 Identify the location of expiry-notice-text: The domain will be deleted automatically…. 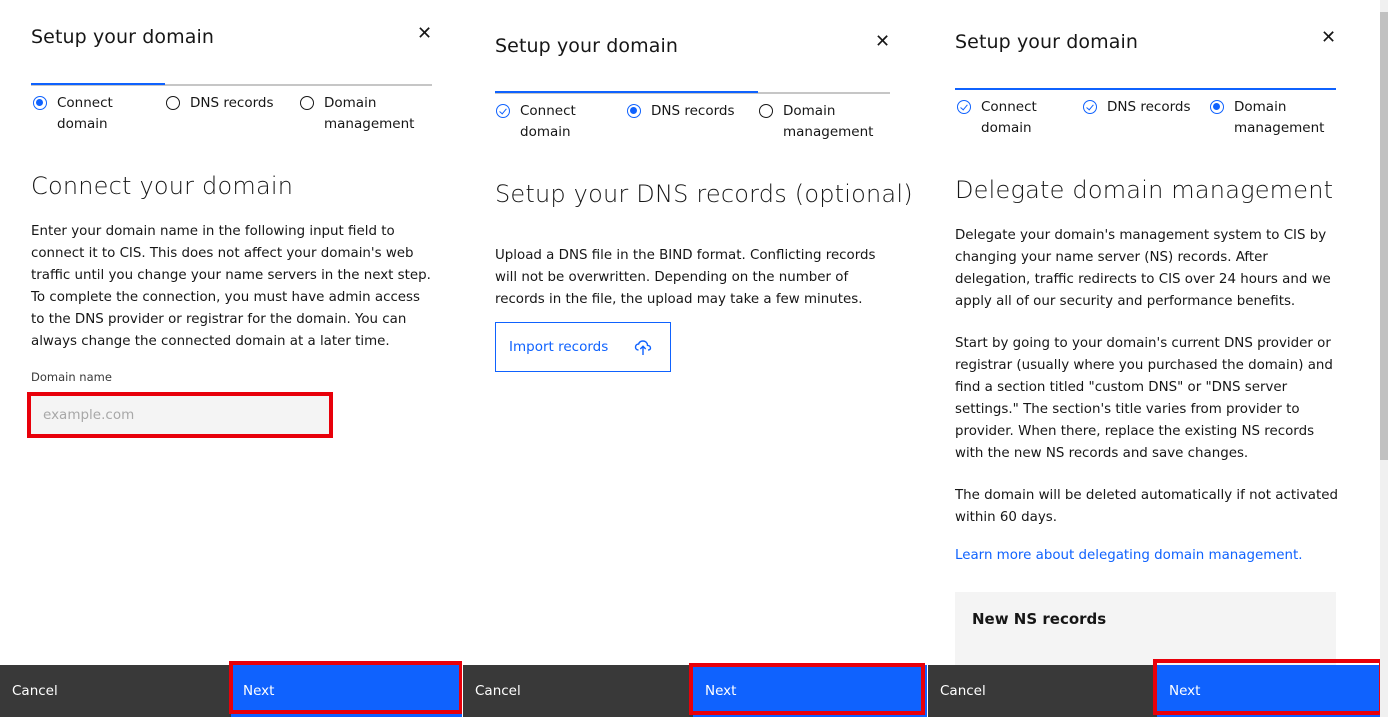
(1146, 506).